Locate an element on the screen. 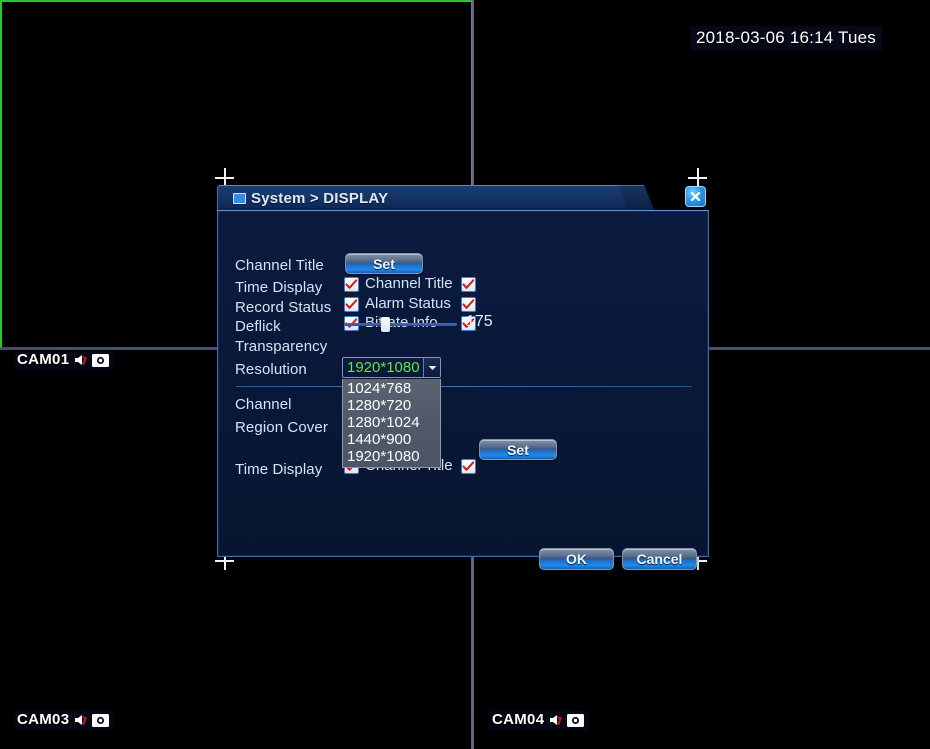 This screenshot has height=749, width=930. label-time-display-secondary: Time Display is located at coordinates (279, 469).